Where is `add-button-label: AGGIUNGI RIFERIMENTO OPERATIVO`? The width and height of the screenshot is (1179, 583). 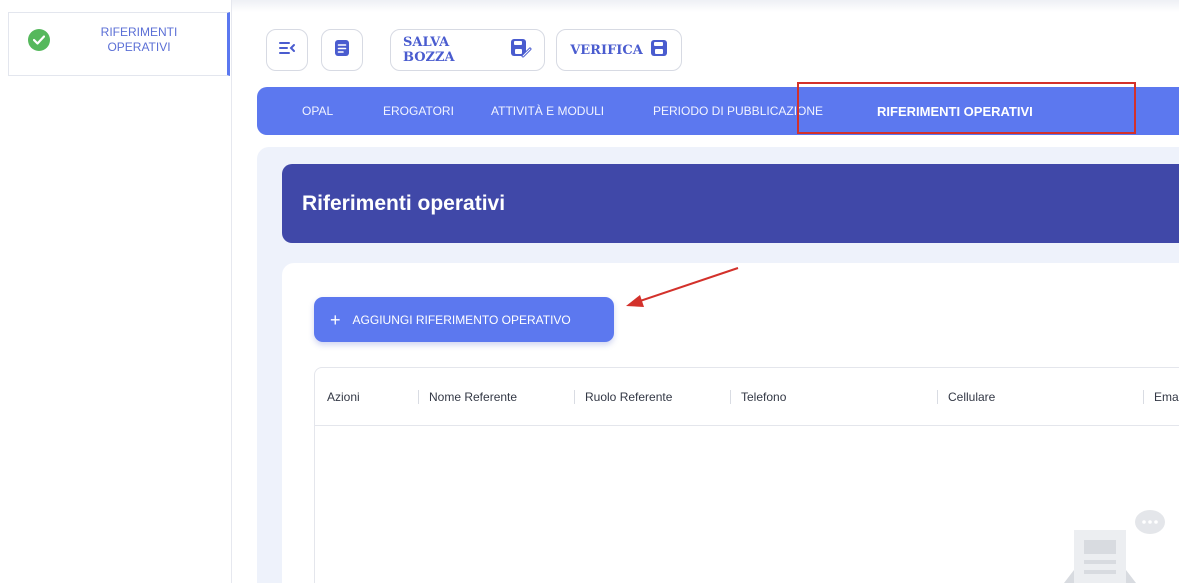
add-button-label: AGGIUNGI RIFERIMENTO OPERATIVO is located at coordinates (461, 319).